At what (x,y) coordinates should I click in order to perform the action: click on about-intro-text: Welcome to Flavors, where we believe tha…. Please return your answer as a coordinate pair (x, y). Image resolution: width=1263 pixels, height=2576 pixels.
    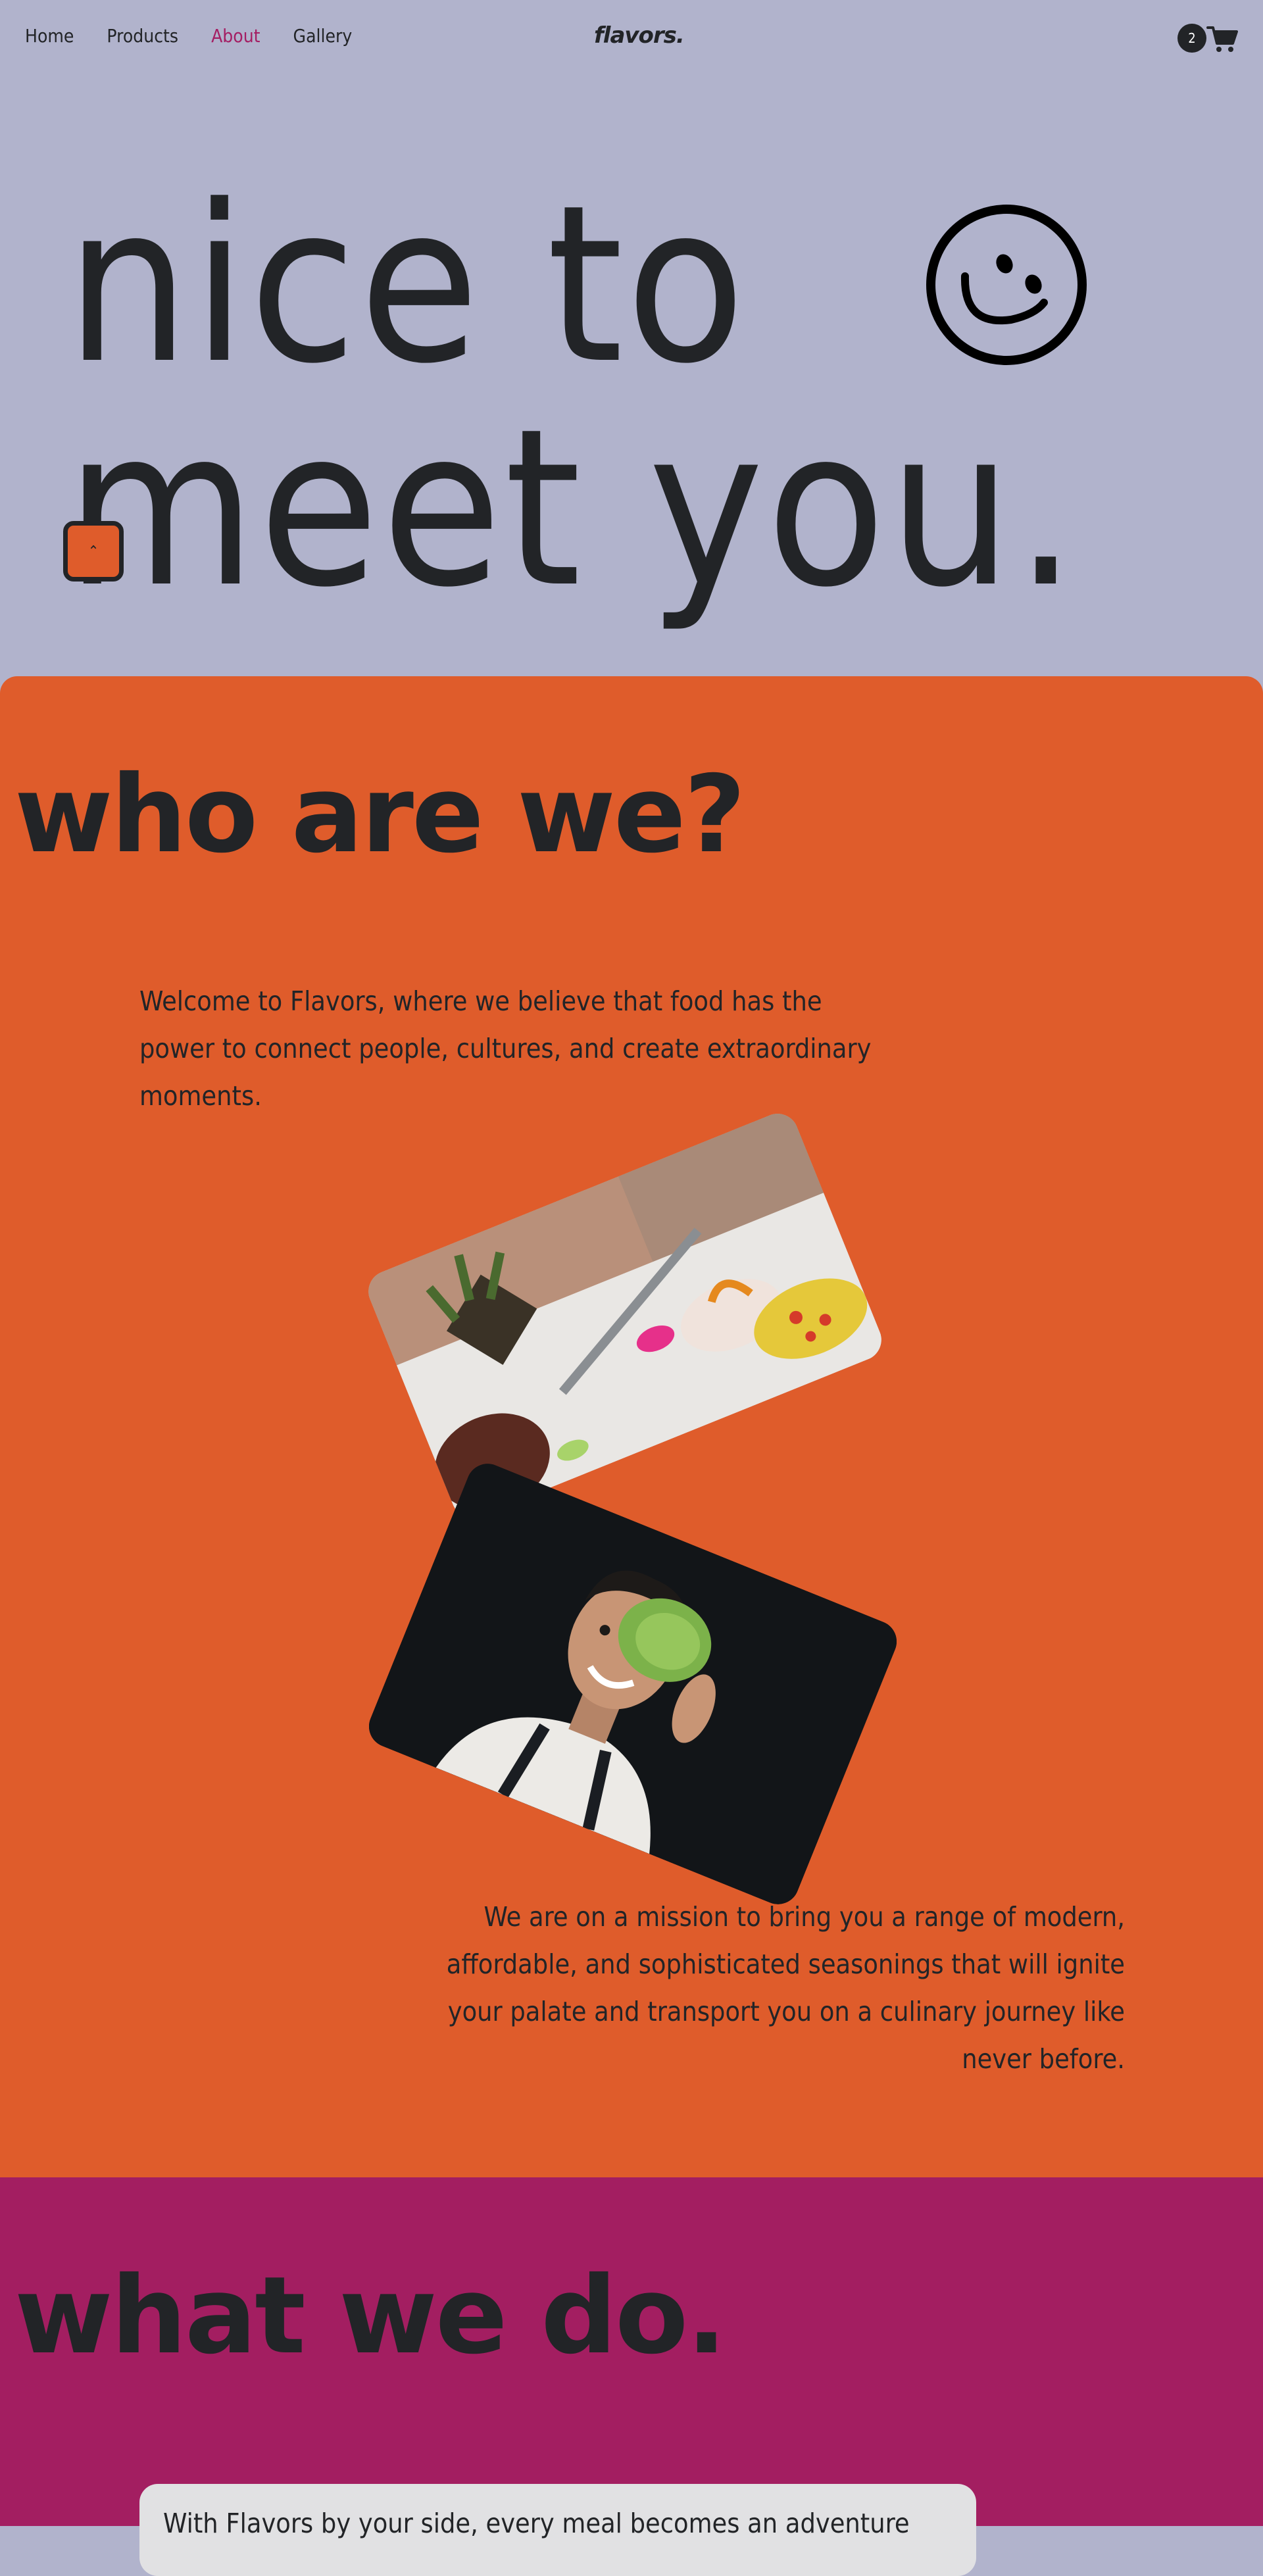
    Looking at the image, I should click on (505, 1048).